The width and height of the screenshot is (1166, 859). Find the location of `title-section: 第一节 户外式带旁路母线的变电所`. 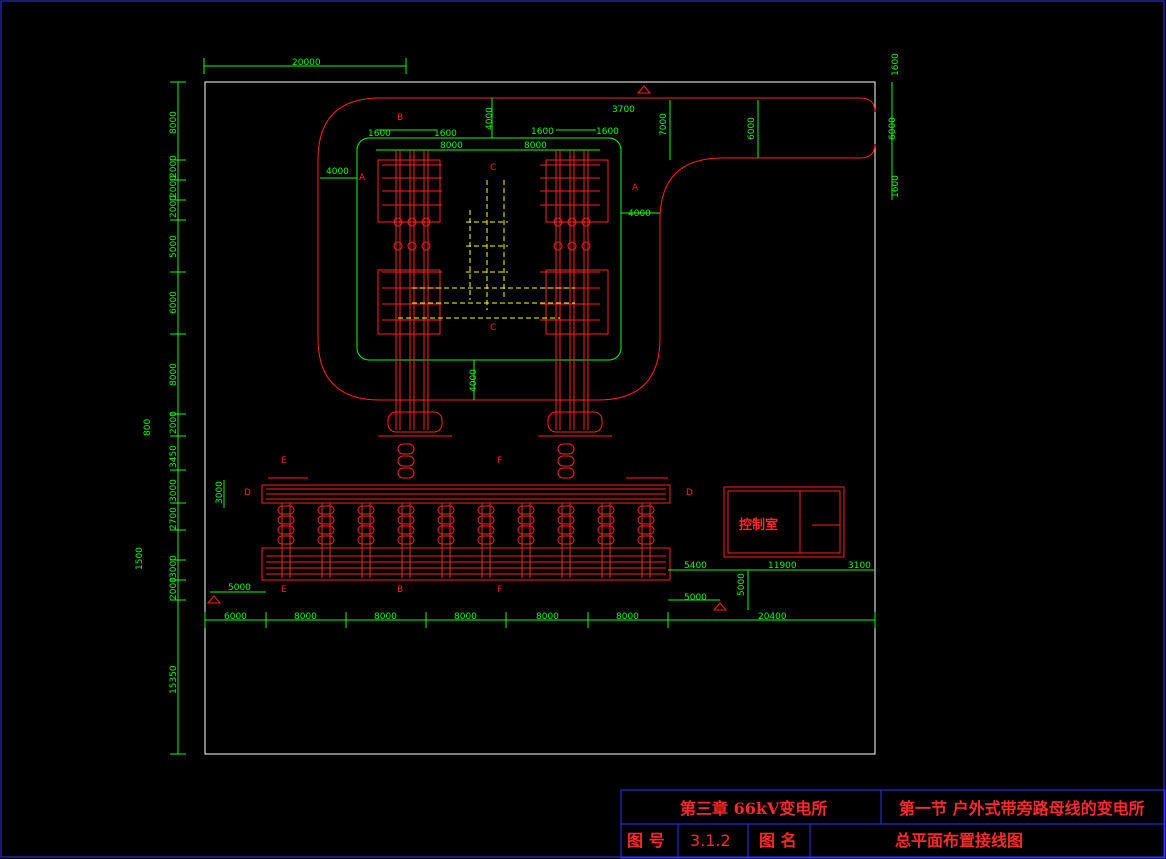

title-section: 第一节 户外式带旁路母线的变电所 is located at coordinates (1022, 808).